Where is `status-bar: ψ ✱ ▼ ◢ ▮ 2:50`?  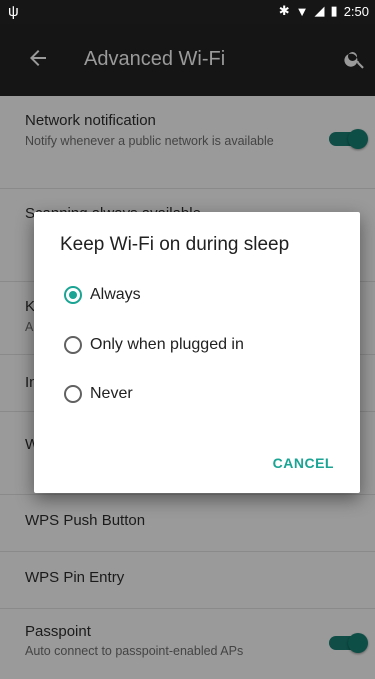 status-bar: ψ ✱ ▼ ◢ ▮ 2:50 is located at coordinates (187, 12).